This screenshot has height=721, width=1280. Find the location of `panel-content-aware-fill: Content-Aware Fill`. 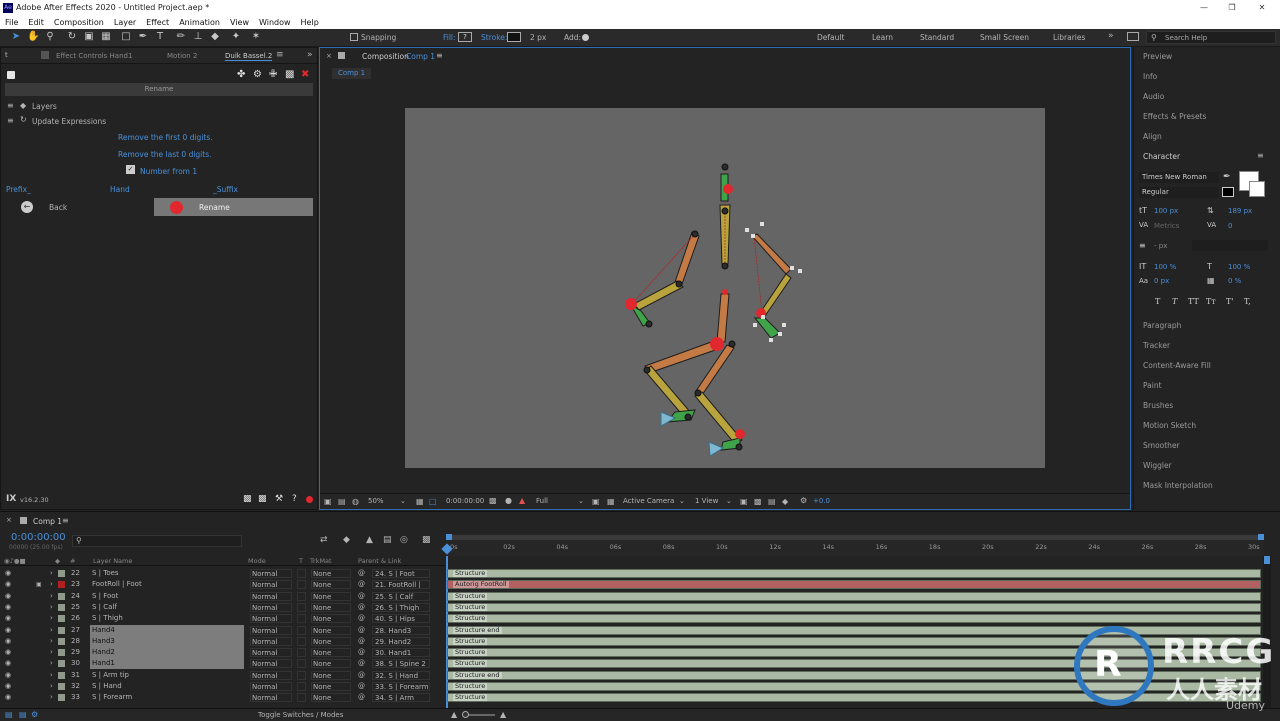

panel-content-aware-fill: Content-Aware Fill is located at coordinates (1177, 365).